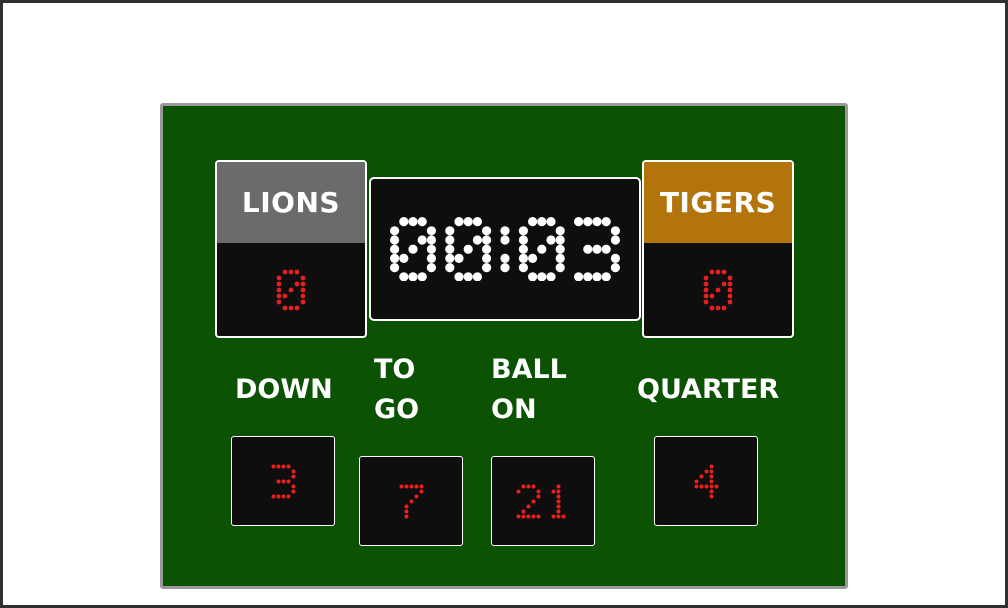 Image resolution: width=1008 pixels, height=608 pixels. What do you see at coordinates (397, 389) in the screenshot?
I see `to-go-label: TO GO` at bounding box center [397, 389].